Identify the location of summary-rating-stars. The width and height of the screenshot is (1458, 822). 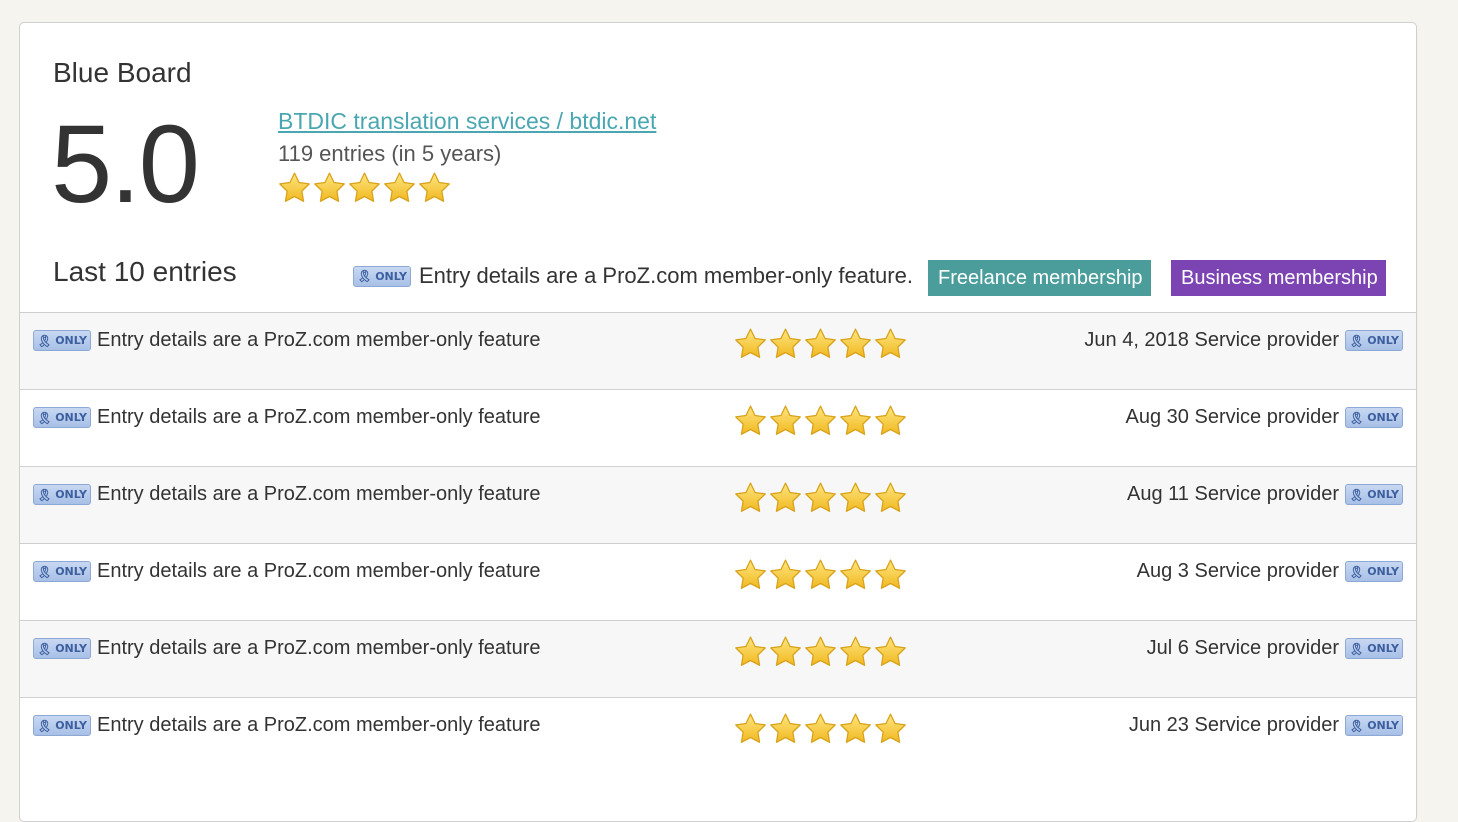
(364, 188).